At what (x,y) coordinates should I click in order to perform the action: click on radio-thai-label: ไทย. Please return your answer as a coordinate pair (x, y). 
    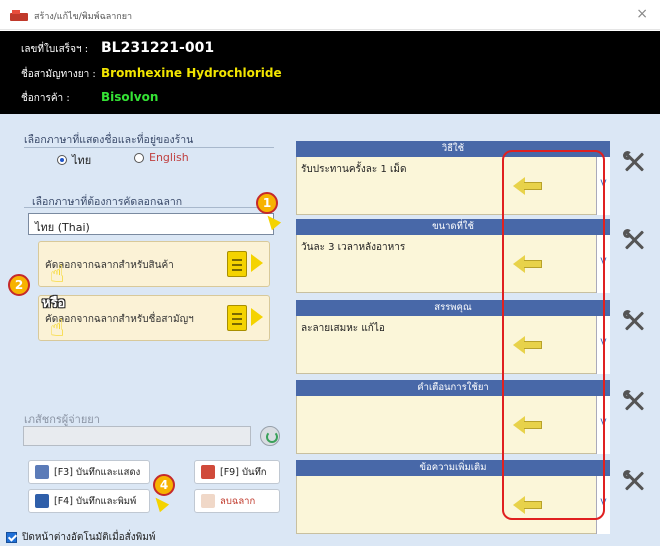
    Looking at the image, I should click on (82, 160).